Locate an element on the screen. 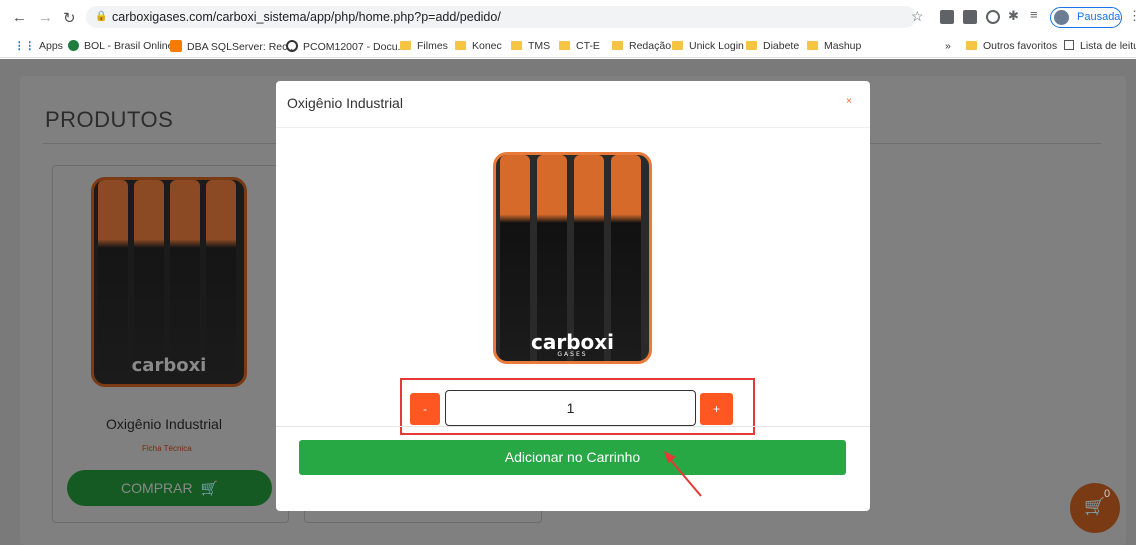 Image resolution: width=1136 pixels, height=545 pixels. forward-icon: → is located at coordinates (45, 17).